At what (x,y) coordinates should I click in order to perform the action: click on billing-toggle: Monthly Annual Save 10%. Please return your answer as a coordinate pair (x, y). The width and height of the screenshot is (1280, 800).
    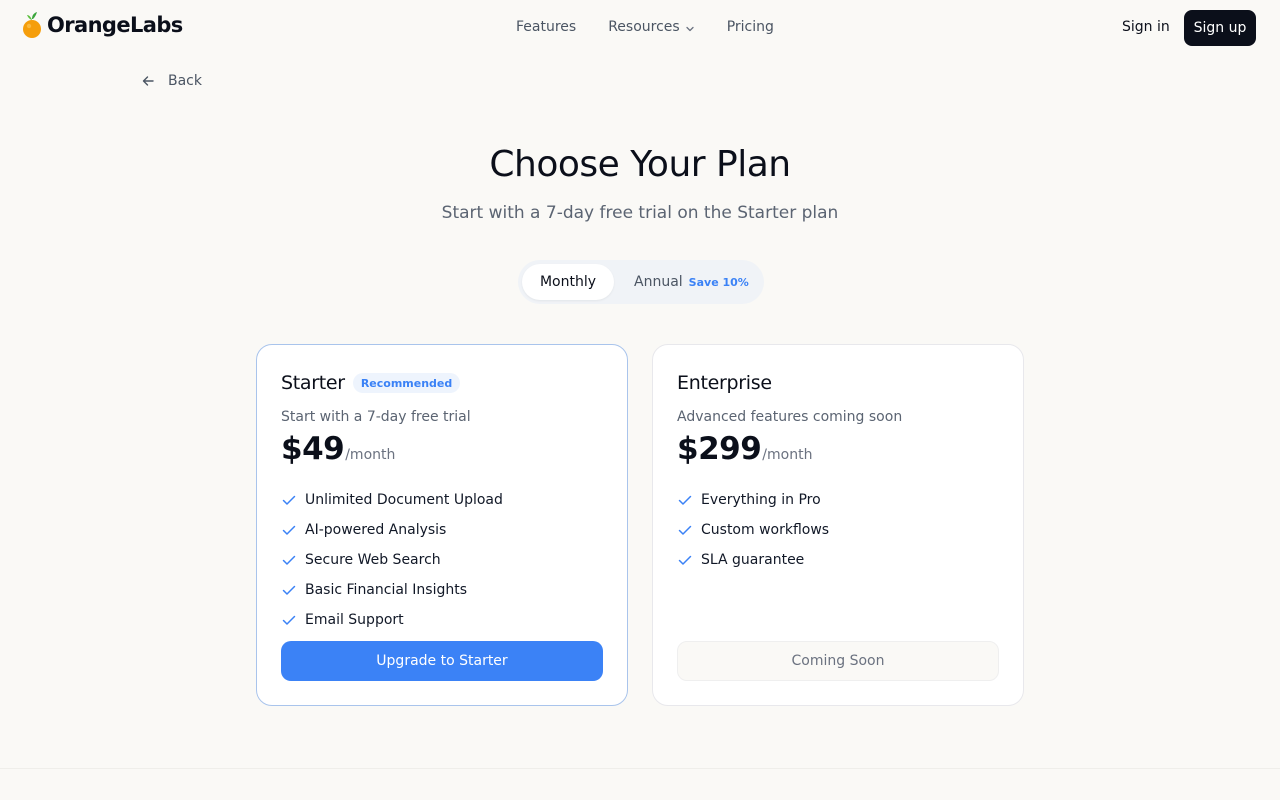
    Looking at the image, I should click on (641, 282).